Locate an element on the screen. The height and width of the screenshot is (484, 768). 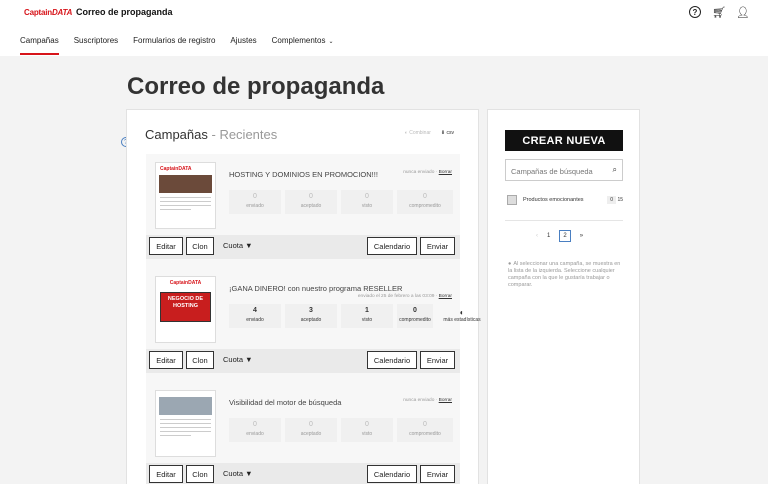
pager-last: » is located at coordinates (581, 236).